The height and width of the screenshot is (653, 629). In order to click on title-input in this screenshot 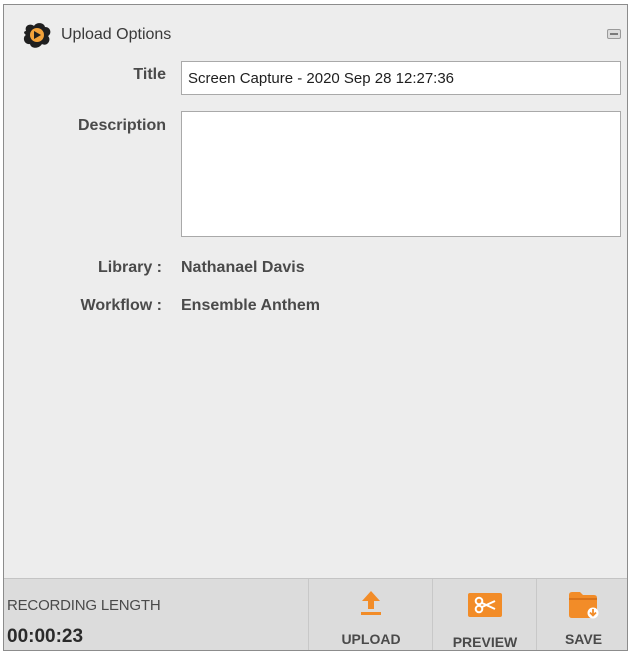, I will do `click(401, 78)`.